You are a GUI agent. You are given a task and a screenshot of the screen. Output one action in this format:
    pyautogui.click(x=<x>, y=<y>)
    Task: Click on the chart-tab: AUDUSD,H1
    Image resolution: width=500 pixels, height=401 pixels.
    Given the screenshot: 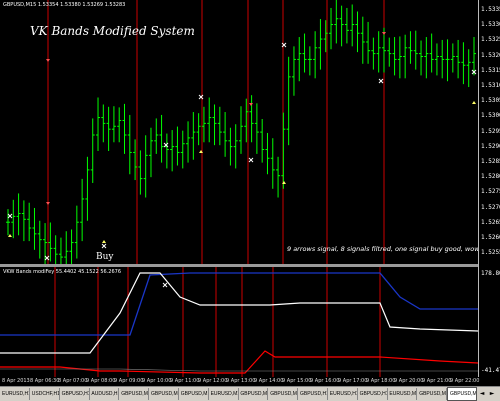 What is the action you would take?
    pyautogui.click(x=104, y=394)
    